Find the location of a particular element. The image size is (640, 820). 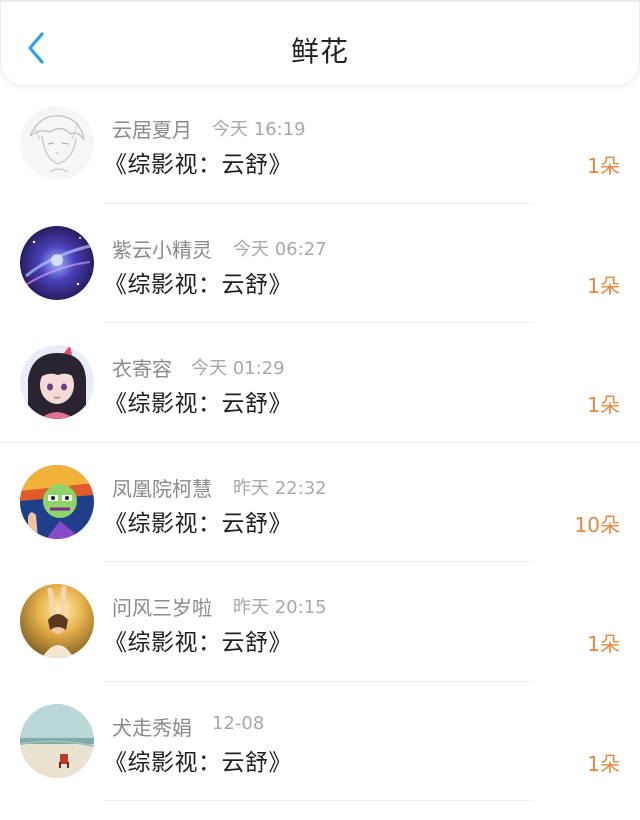

list-item: 凤凰院柯慧 昨天 22:32 《综影视：云舒》 10朵 is located at coordinates (320, 502).